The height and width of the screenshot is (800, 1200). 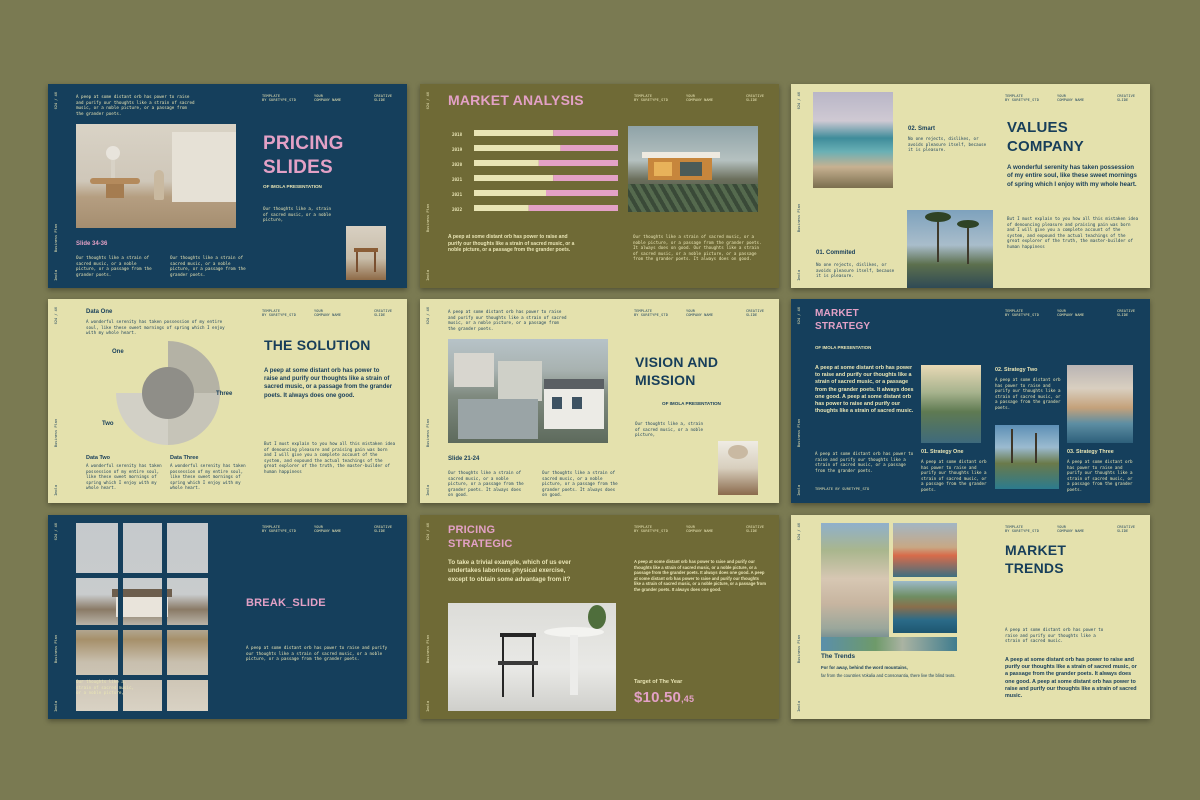 What do you see at coordinates (665, 380) in the screenshot?
I see `title-line-2: MISSION` at bounding box center [665, 380].